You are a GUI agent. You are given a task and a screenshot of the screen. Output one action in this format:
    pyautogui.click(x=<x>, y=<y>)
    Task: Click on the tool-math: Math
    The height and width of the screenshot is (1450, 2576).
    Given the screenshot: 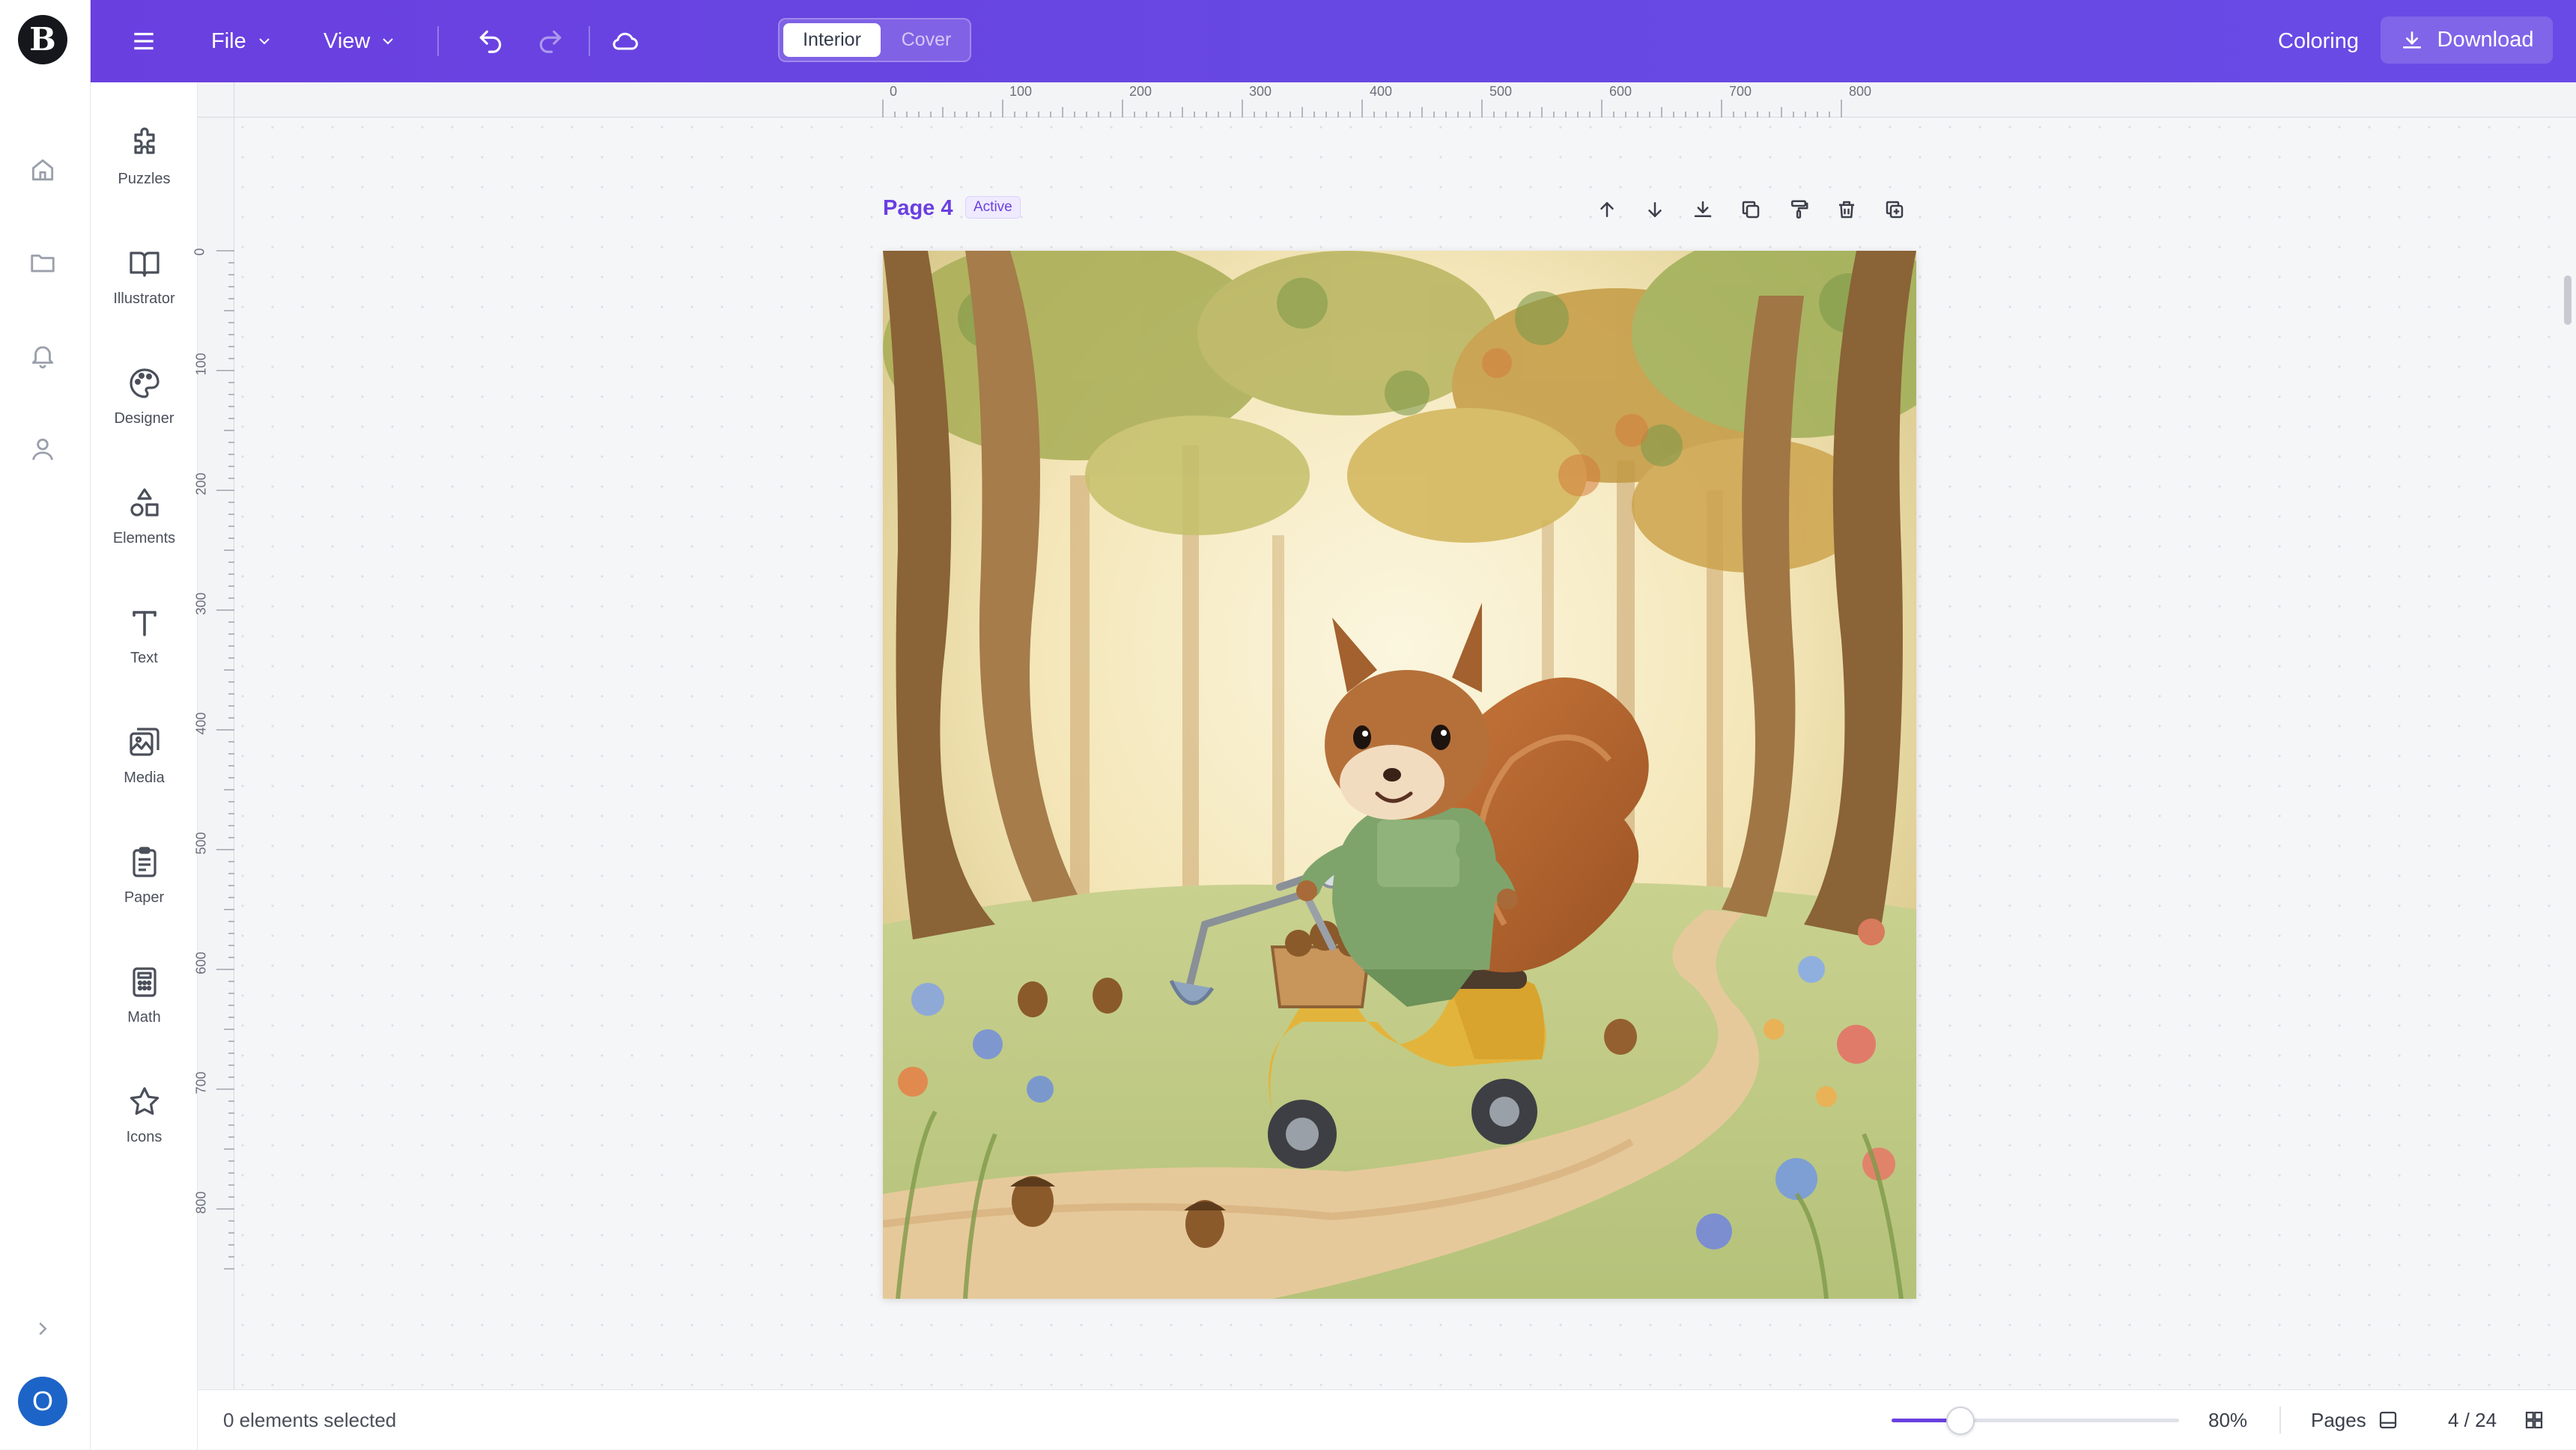 What is the action you would take?
    pyautogui.click(x=144, y=995)
    